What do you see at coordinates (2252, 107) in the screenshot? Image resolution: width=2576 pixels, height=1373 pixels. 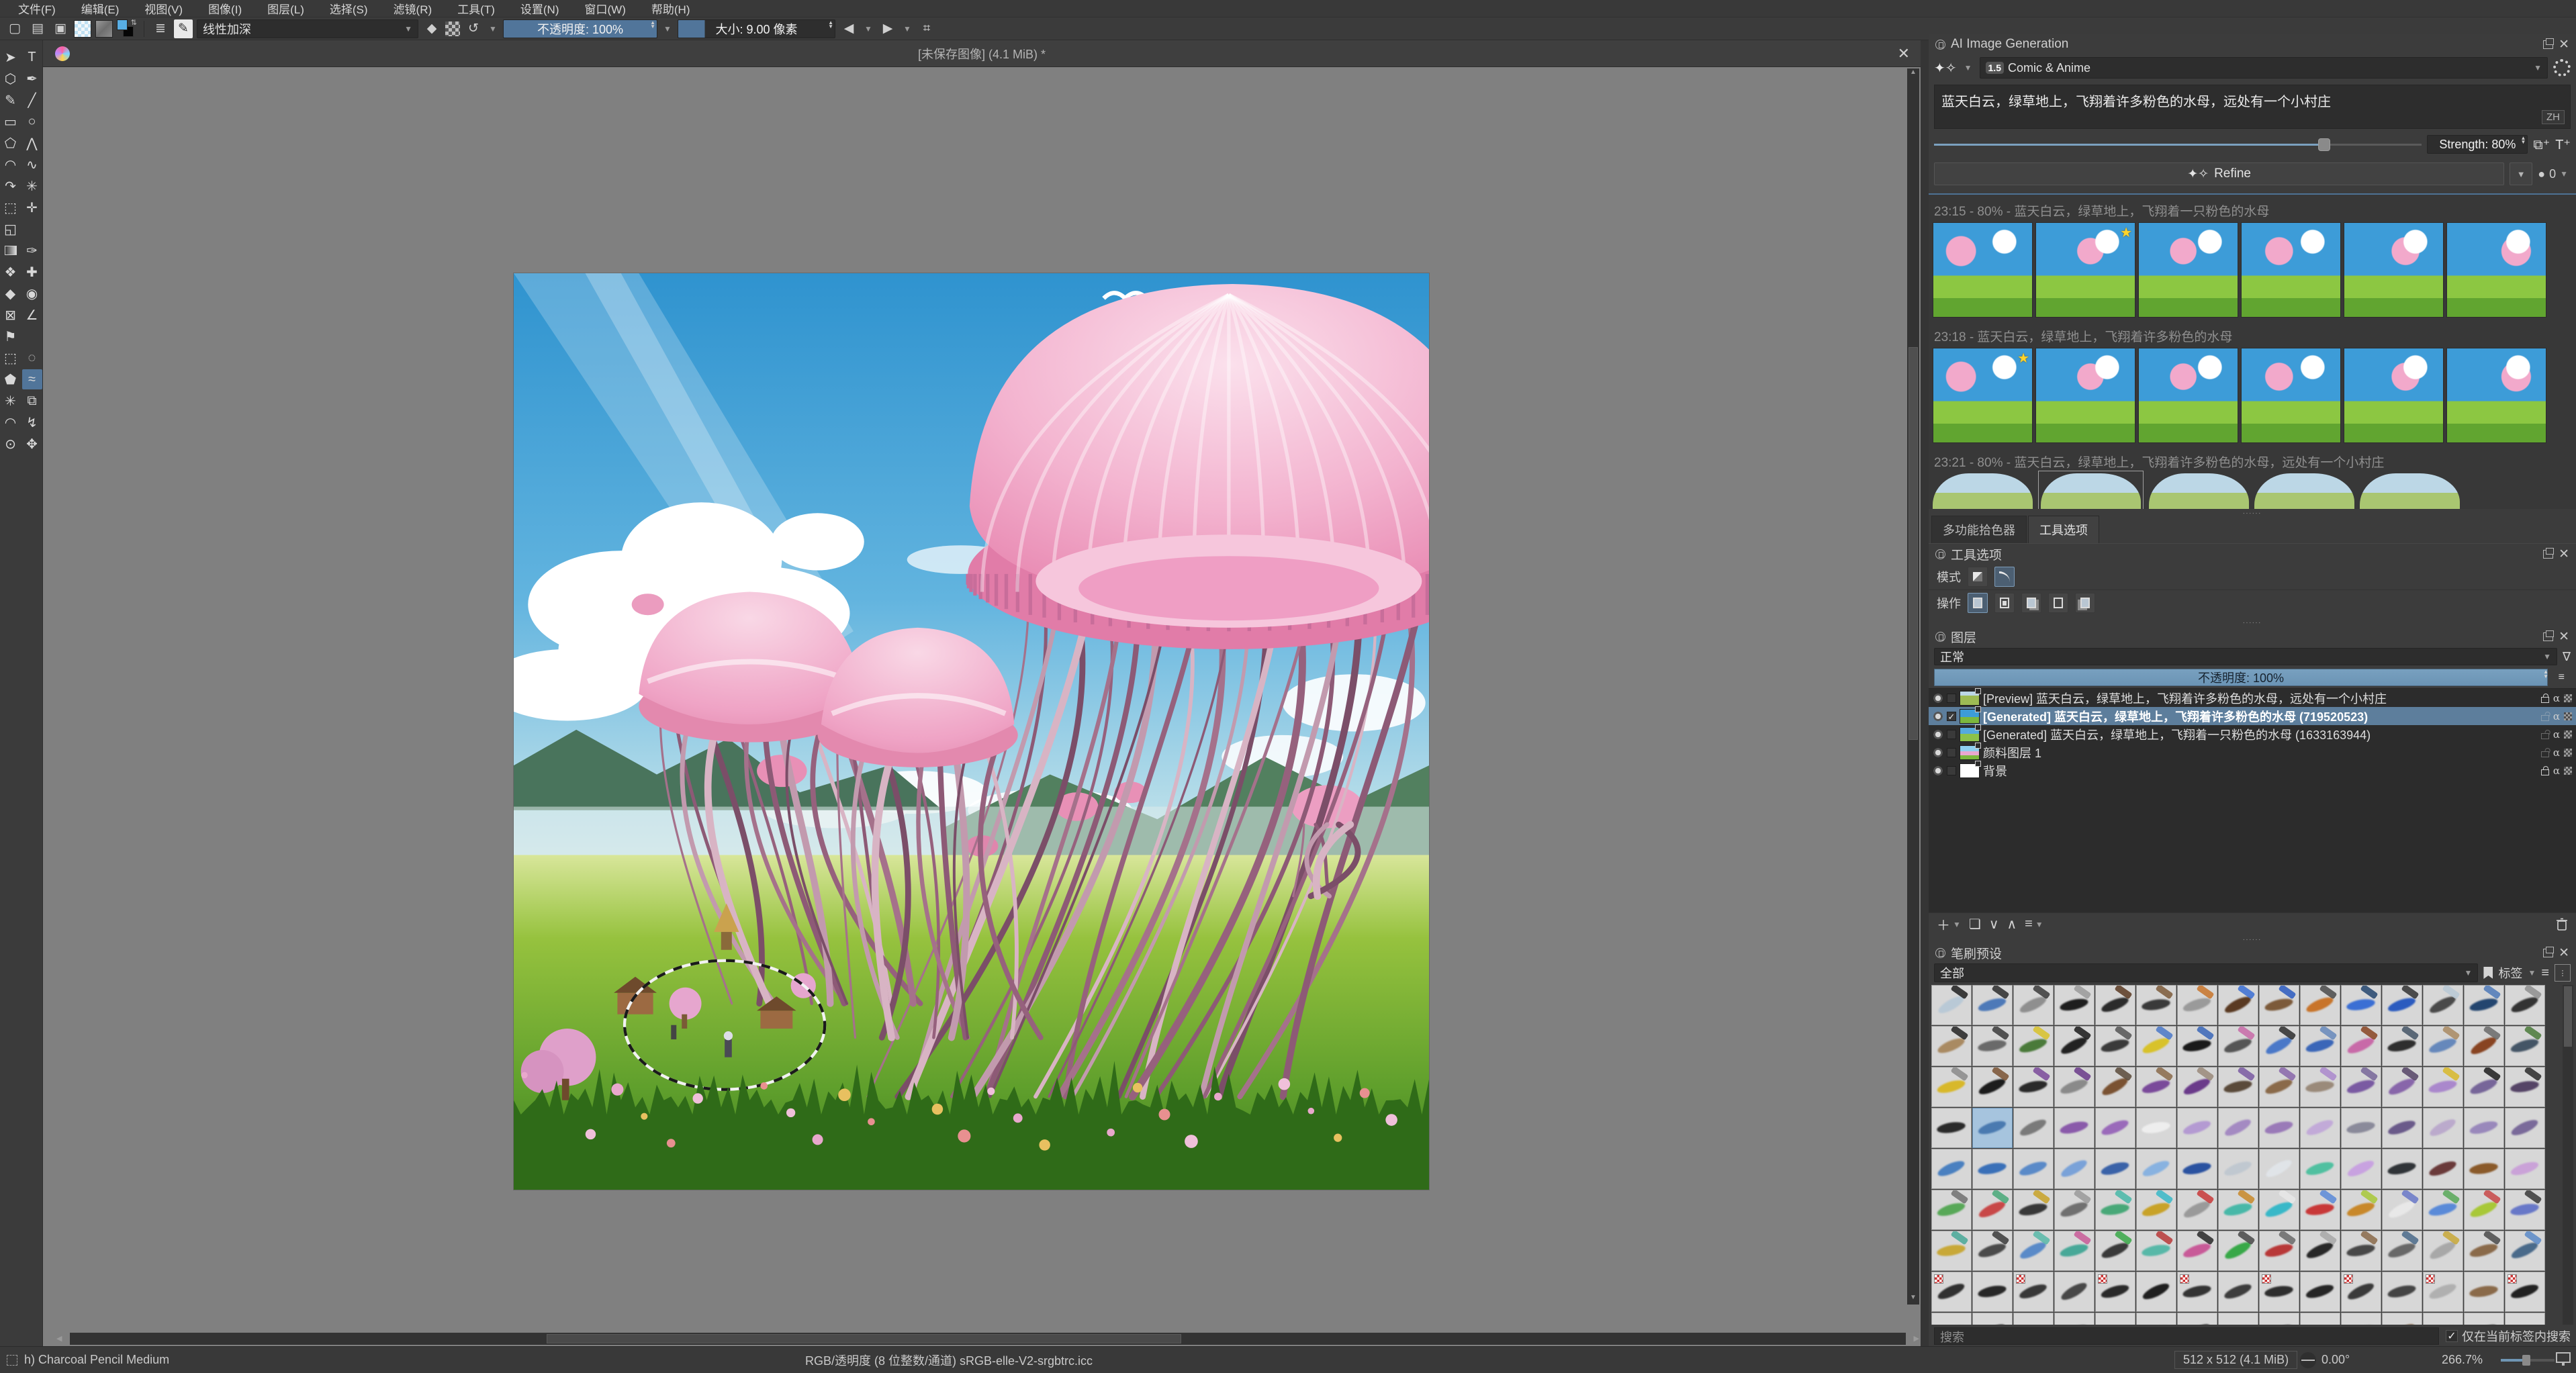 I see `prompt-textarea: 蓝天白云，绿草地上，飞翔着许多粉色的水母，远处有一个小村庄 ZH` at bounding box center [2252, 107].